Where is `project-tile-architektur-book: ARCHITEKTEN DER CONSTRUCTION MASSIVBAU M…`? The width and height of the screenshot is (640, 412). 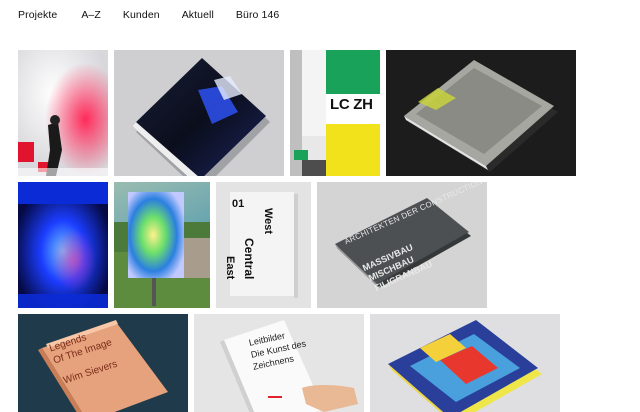 project-tile-architektur-book: ARCHITEKTEN DER CONSTRUCTION MASSIVBAU M… is located at coordinates (402, 245).